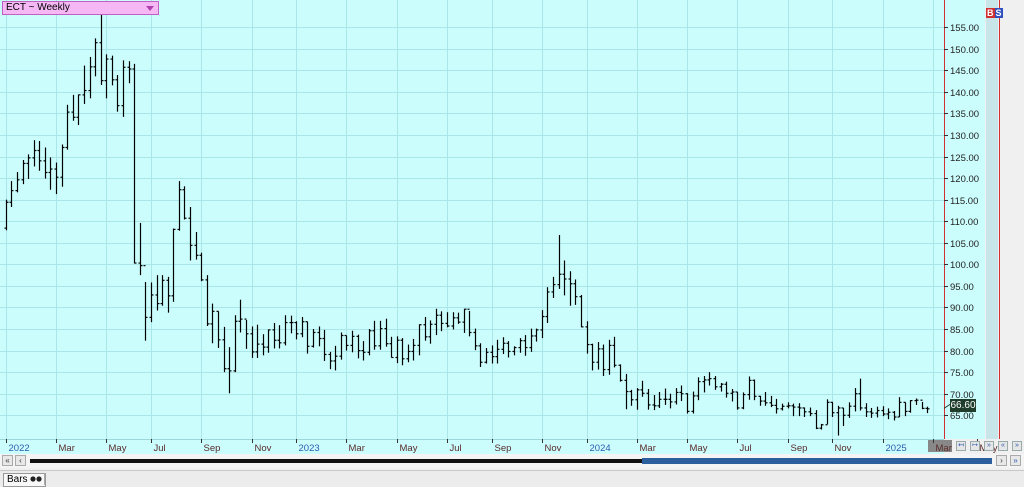 Image resolution: width=1024 pixels, height=487 pixels. What do you see at coordinates (964, 222) in the screenshot?
I see `y-tick-label: 110.00` at bounding box center [964, 222].